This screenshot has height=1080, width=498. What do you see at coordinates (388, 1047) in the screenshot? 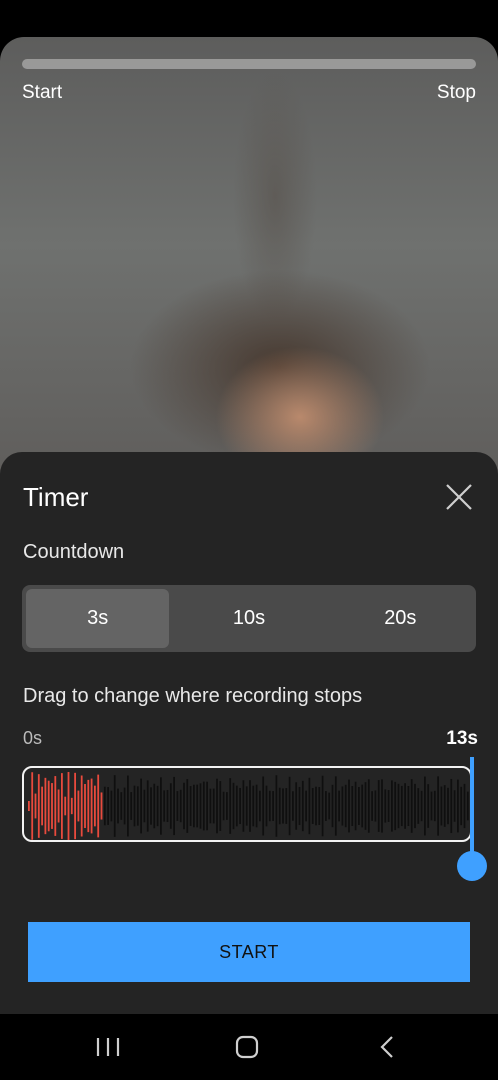
I see `back-icon` at bounding box center [388, 1047].